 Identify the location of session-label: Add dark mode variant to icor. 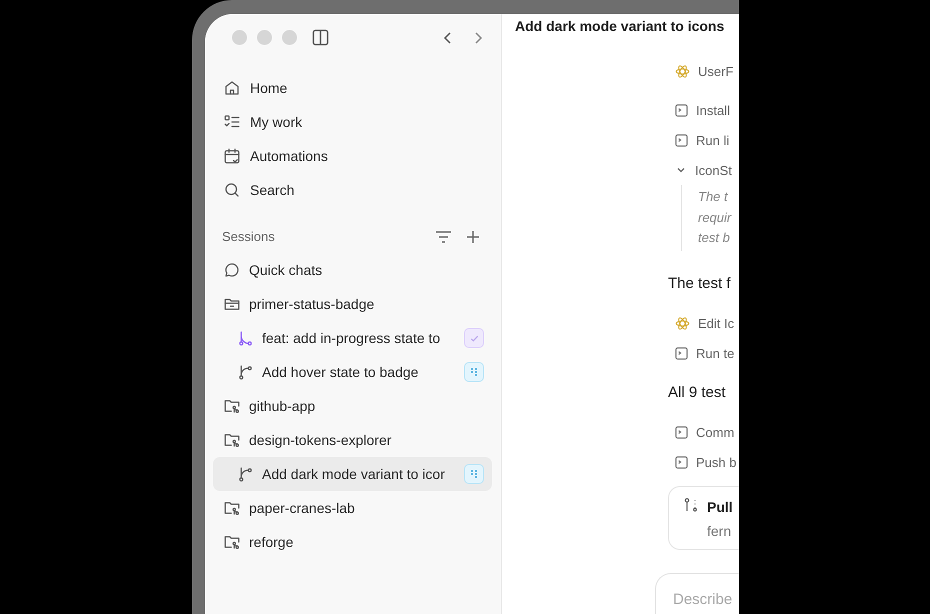
(354, 474).